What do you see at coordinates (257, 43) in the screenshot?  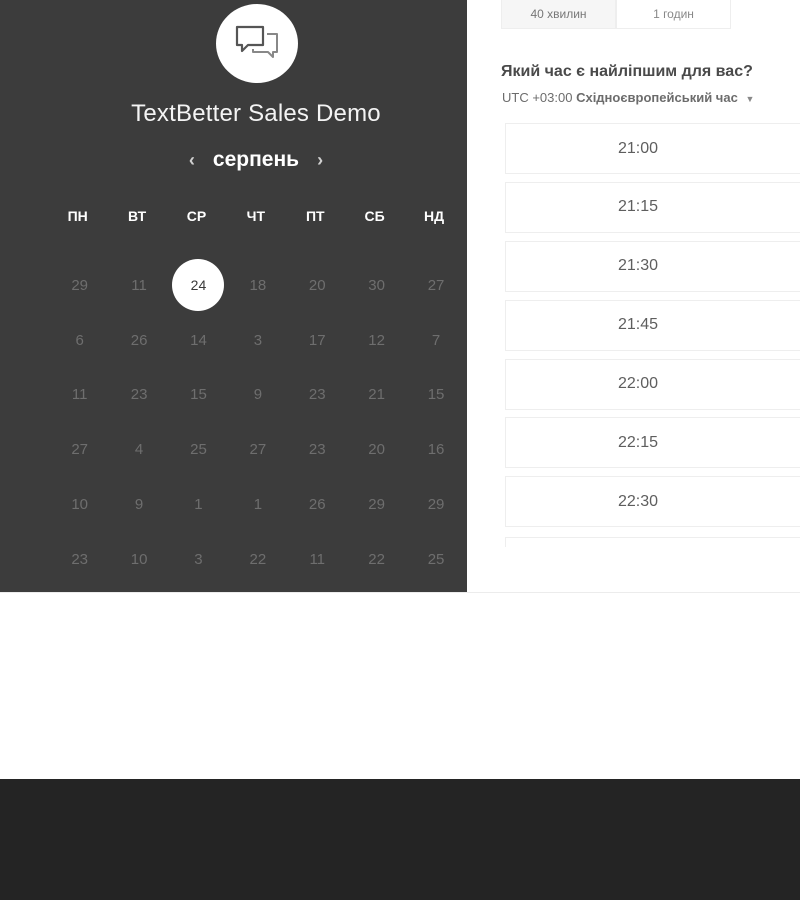 I see `avatar` at bounding box center [257, 43].